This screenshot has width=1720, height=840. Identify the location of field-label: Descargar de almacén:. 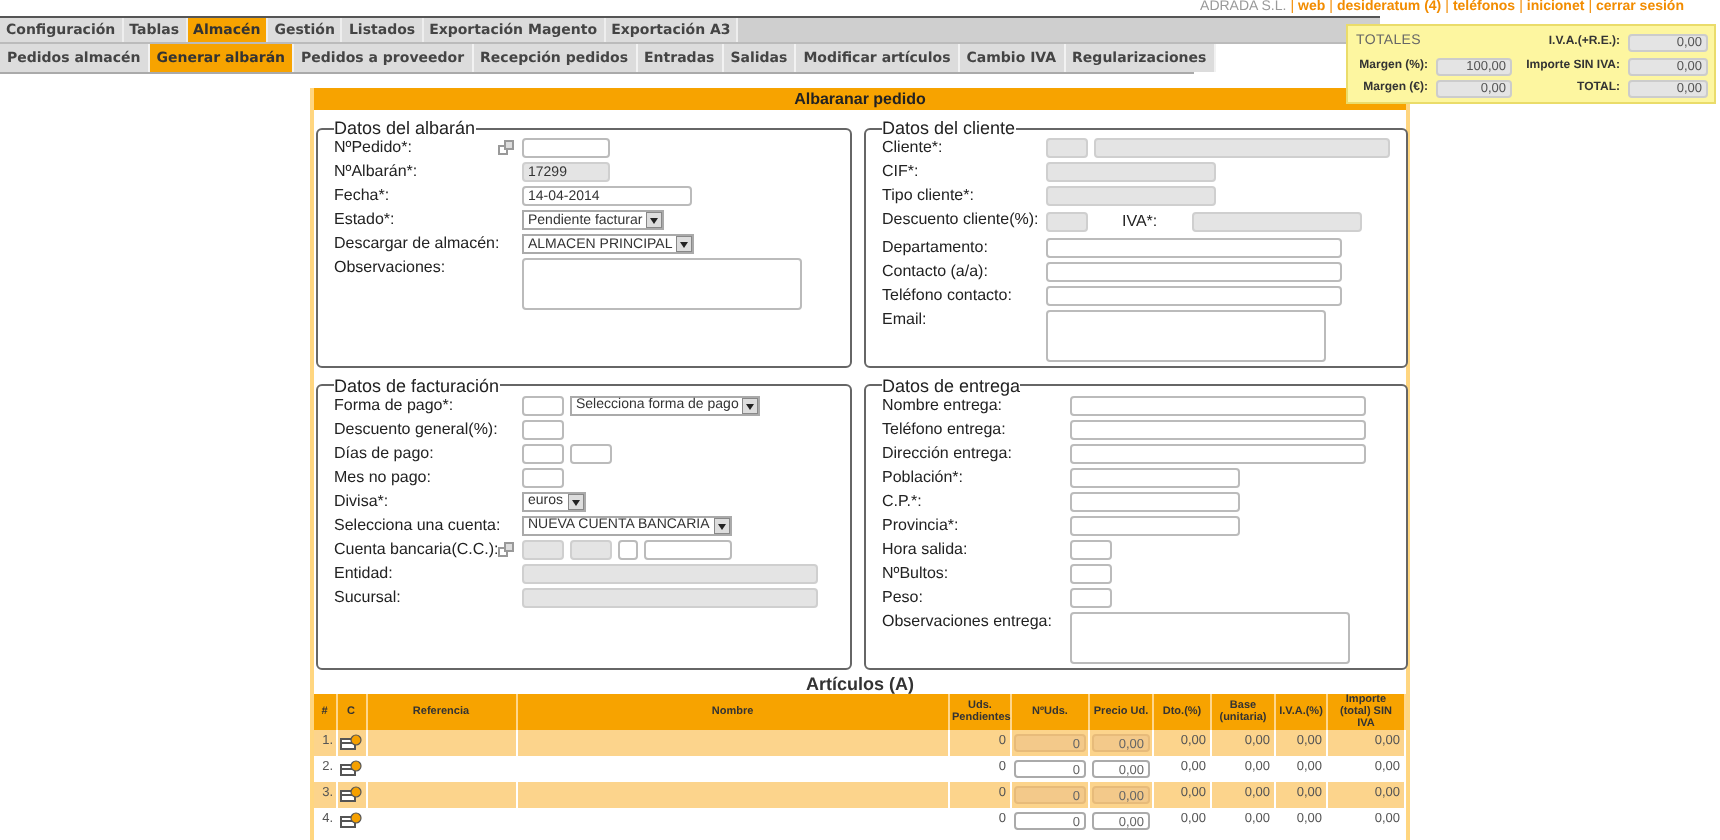
(417, 244).